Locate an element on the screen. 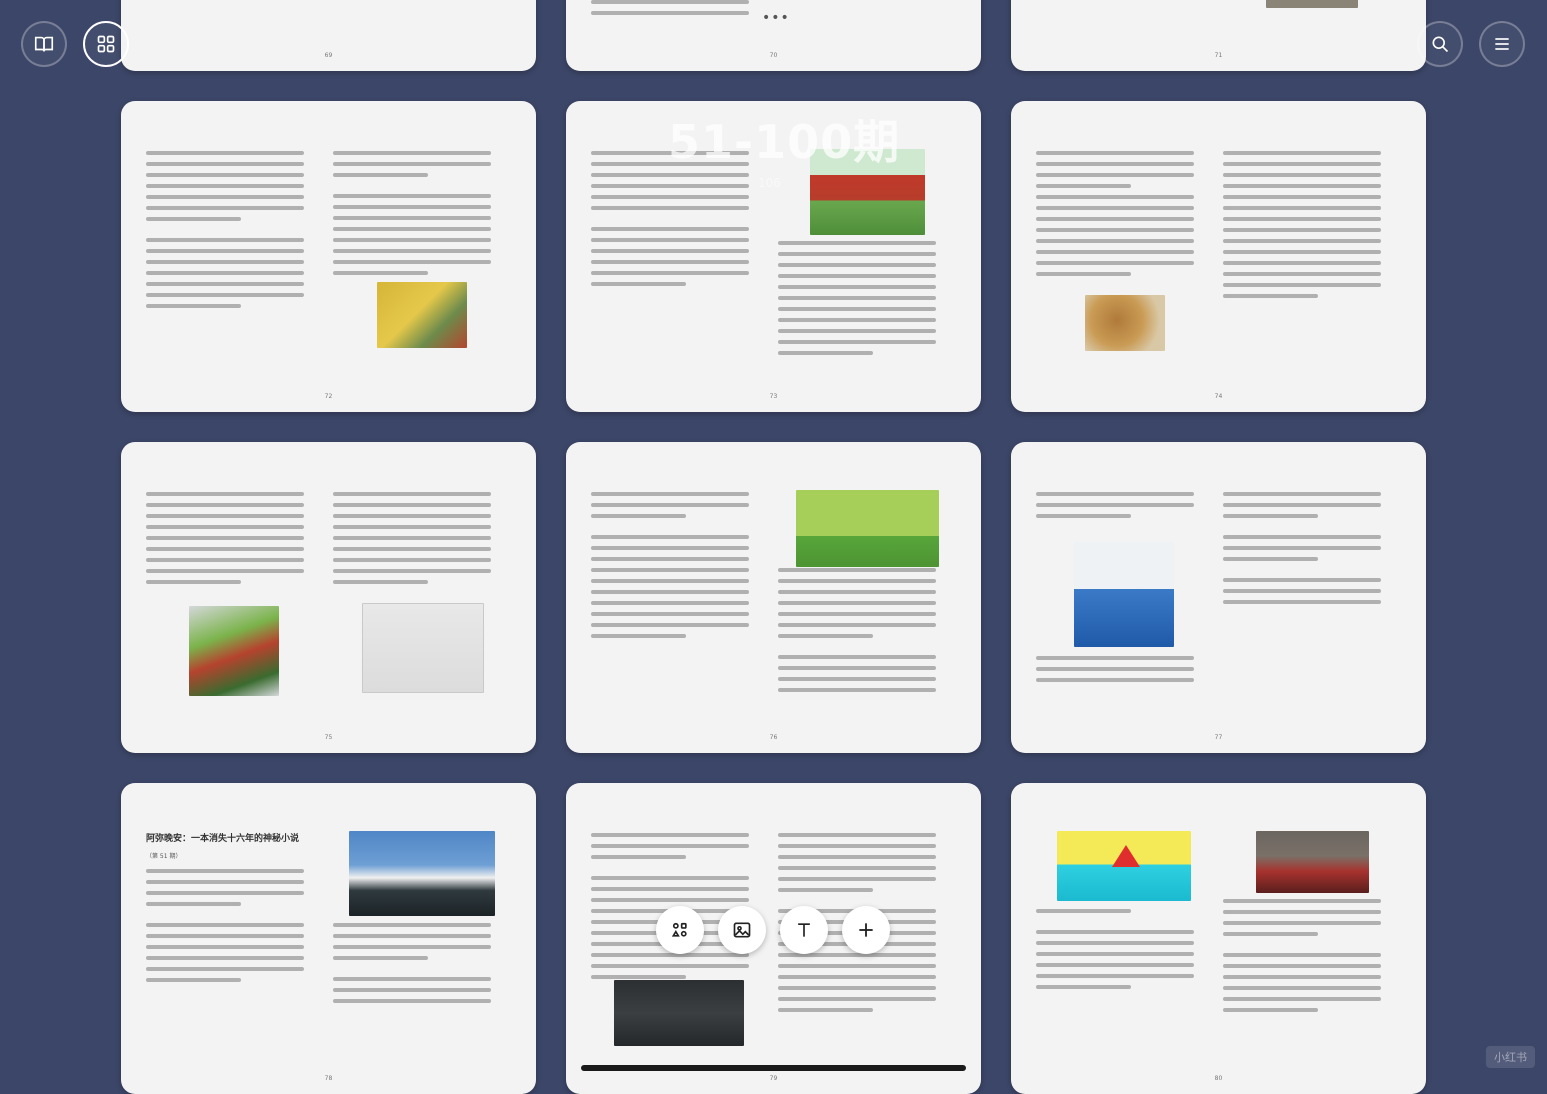 Image resolution: width=1547 pixels, height=1094 pixels. image-icon is located at coordinates (742, 930).